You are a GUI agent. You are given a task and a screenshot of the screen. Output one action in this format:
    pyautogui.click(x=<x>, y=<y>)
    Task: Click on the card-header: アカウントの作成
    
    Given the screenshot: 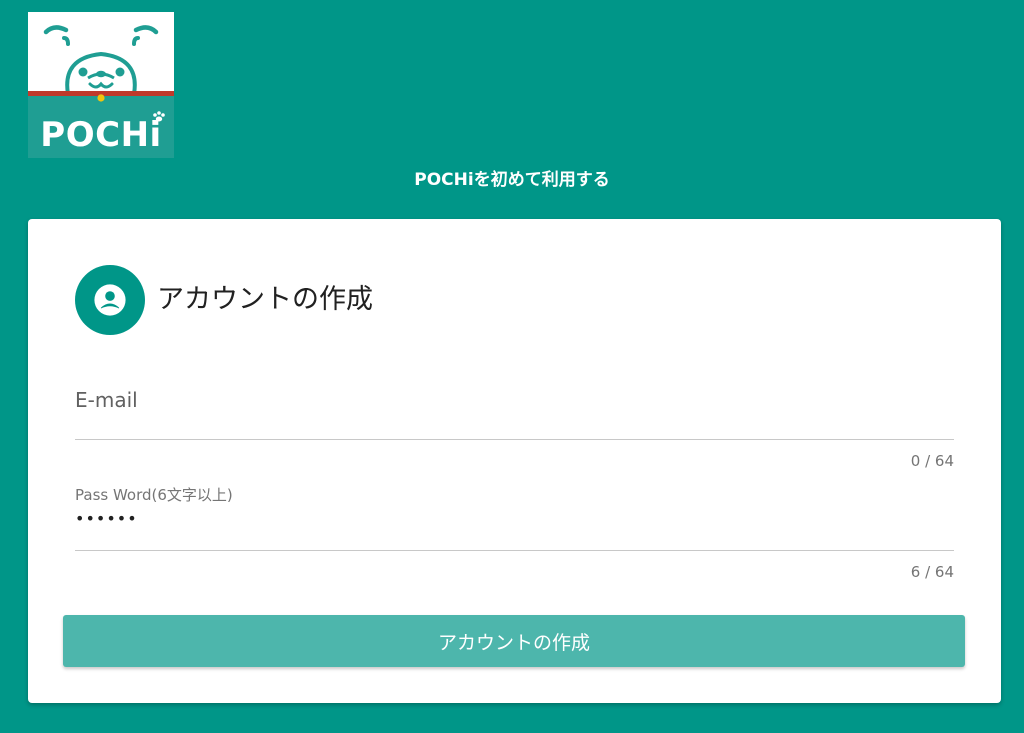 What is the action you would take?
    pyautogui.click(x=224, y=300)
    